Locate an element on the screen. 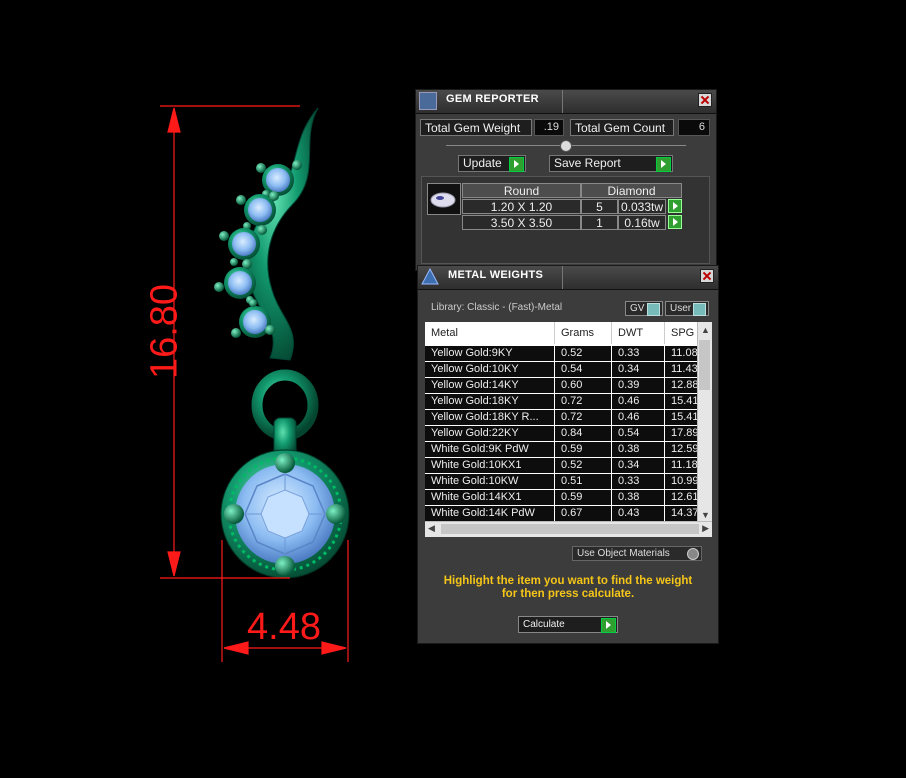  grams-cell: 0.54 is located at coordinates (583, 369).